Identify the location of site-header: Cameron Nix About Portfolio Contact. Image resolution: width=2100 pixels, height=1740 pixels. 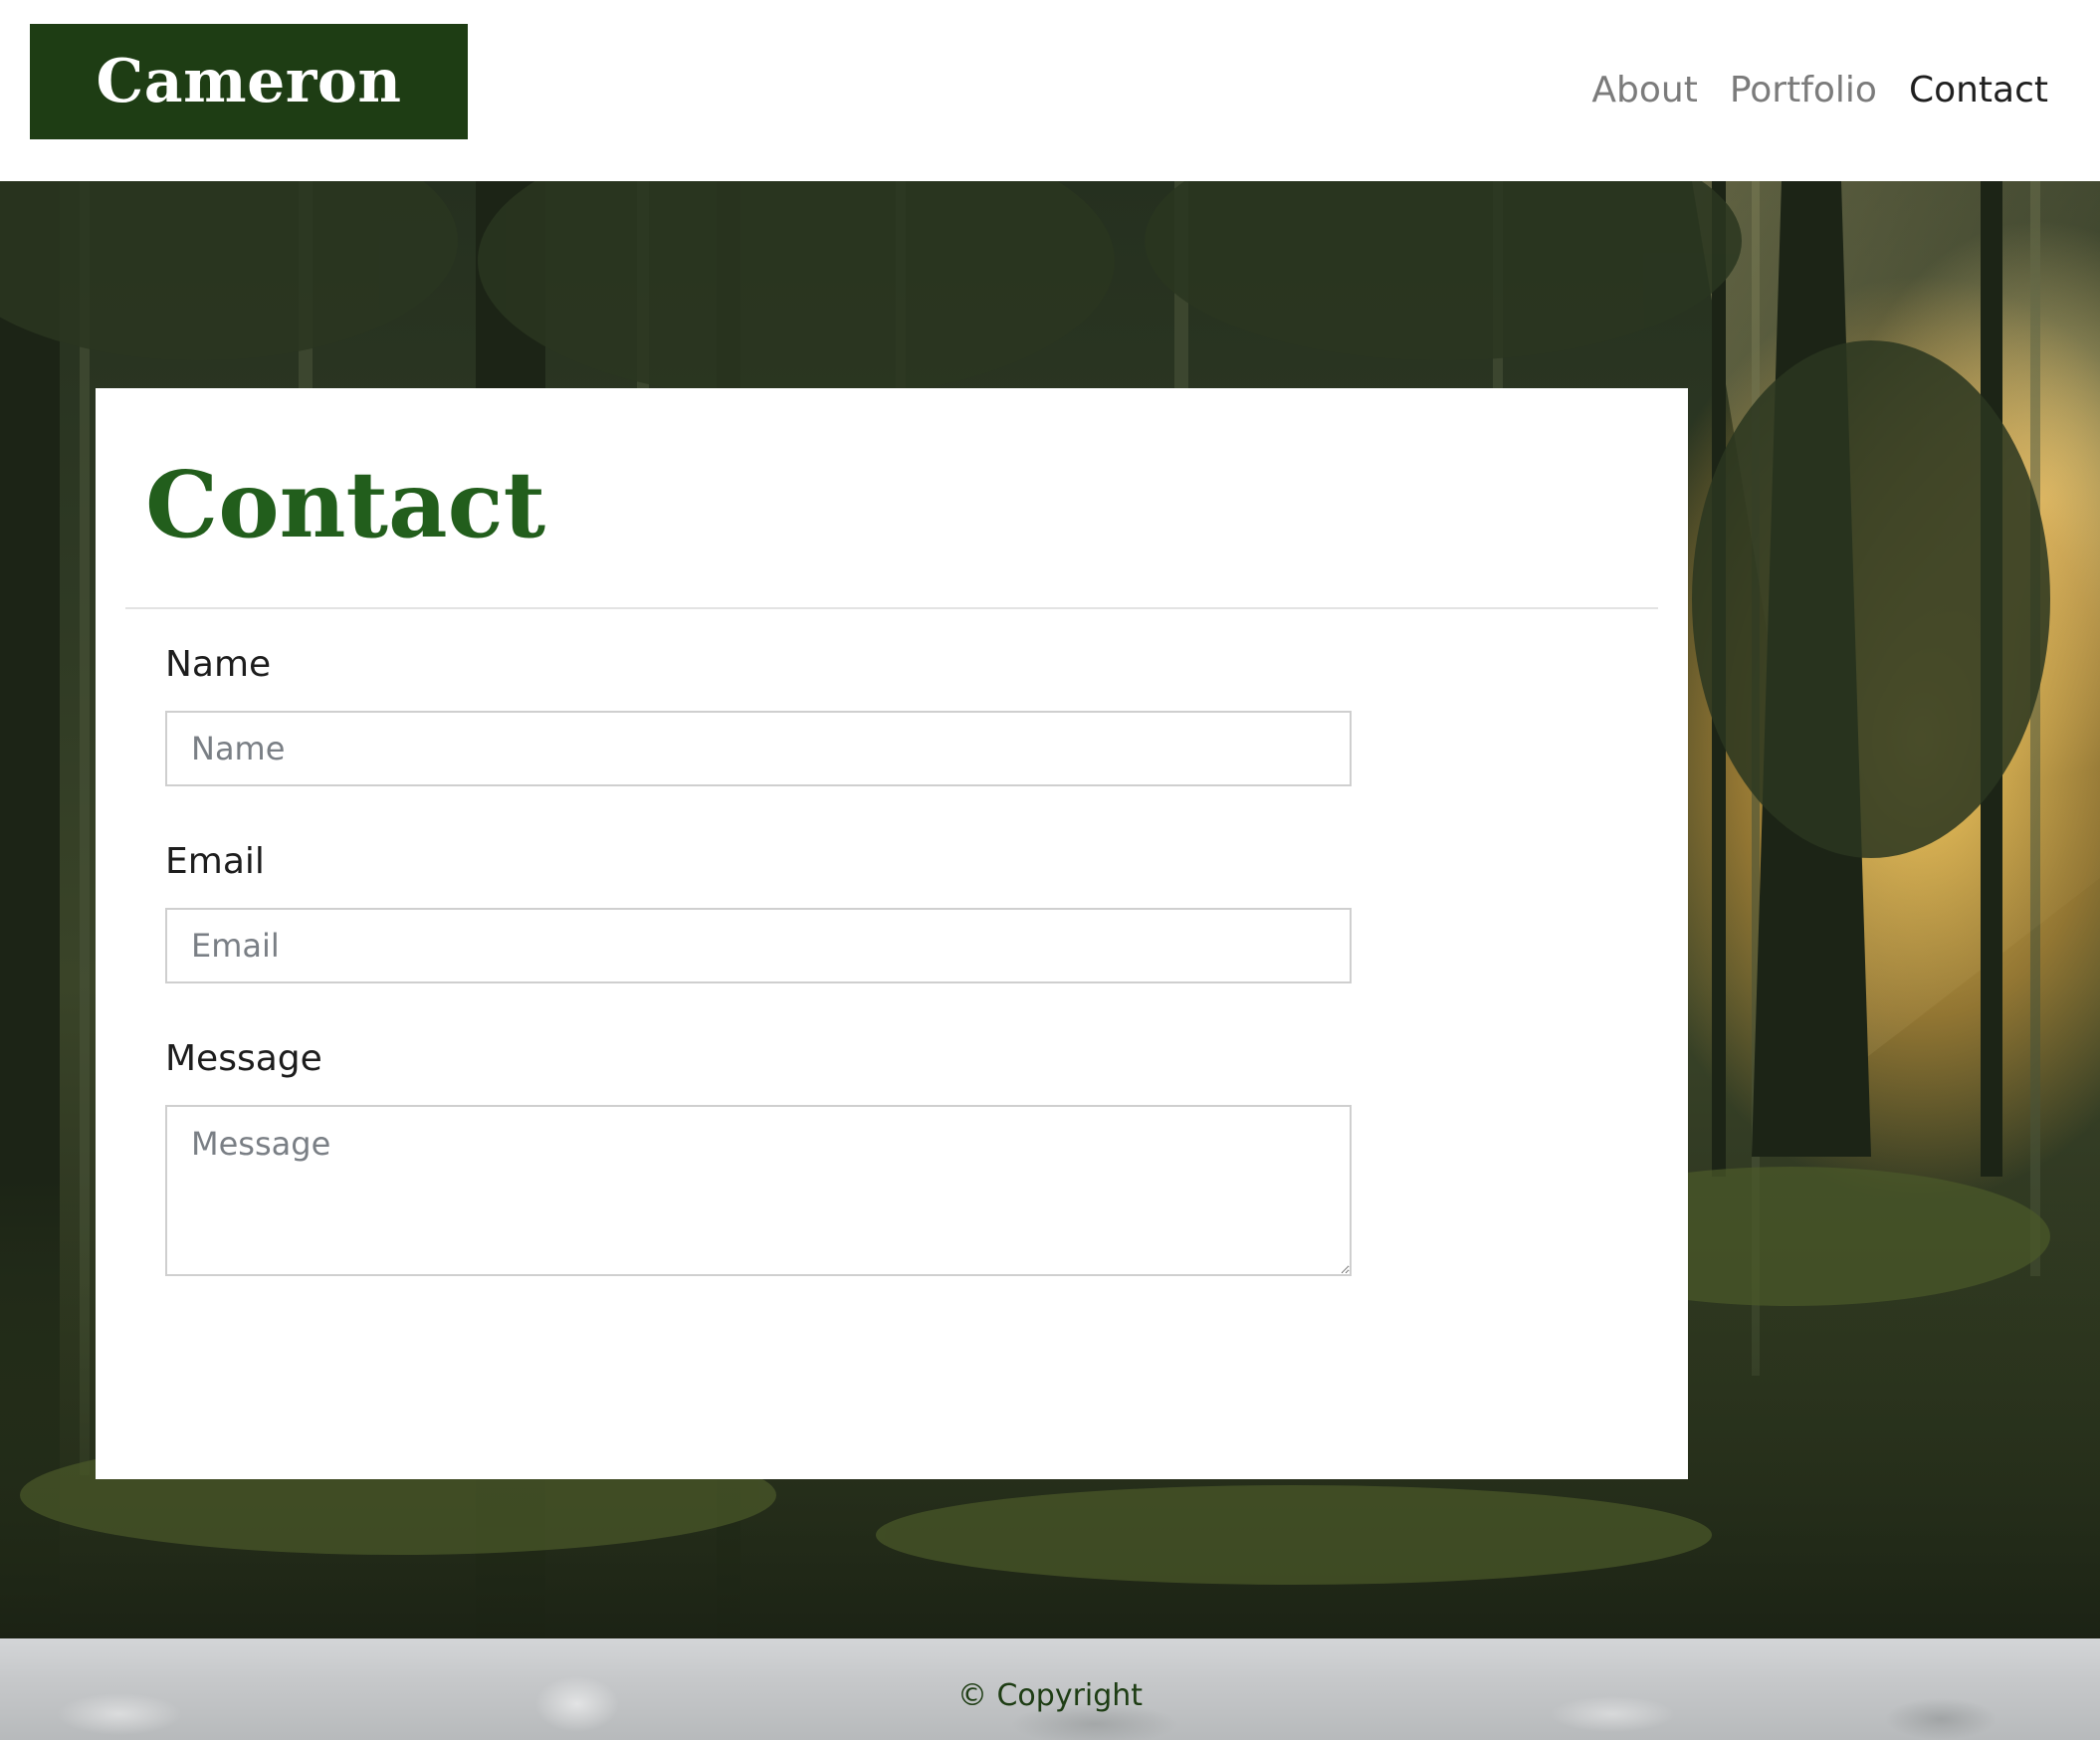
(1050, 116).